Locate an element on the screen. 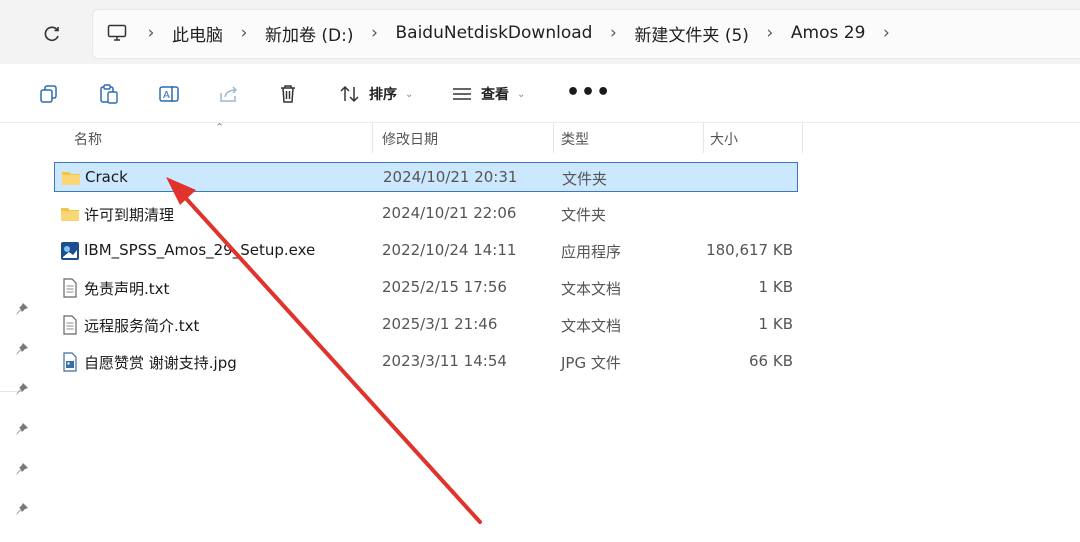 Image resolution: width=1080 pixels, height=542 pixels. file-row: Crack 2024/10/21 20:31 文件夹 is located at coordinates (426, 177).